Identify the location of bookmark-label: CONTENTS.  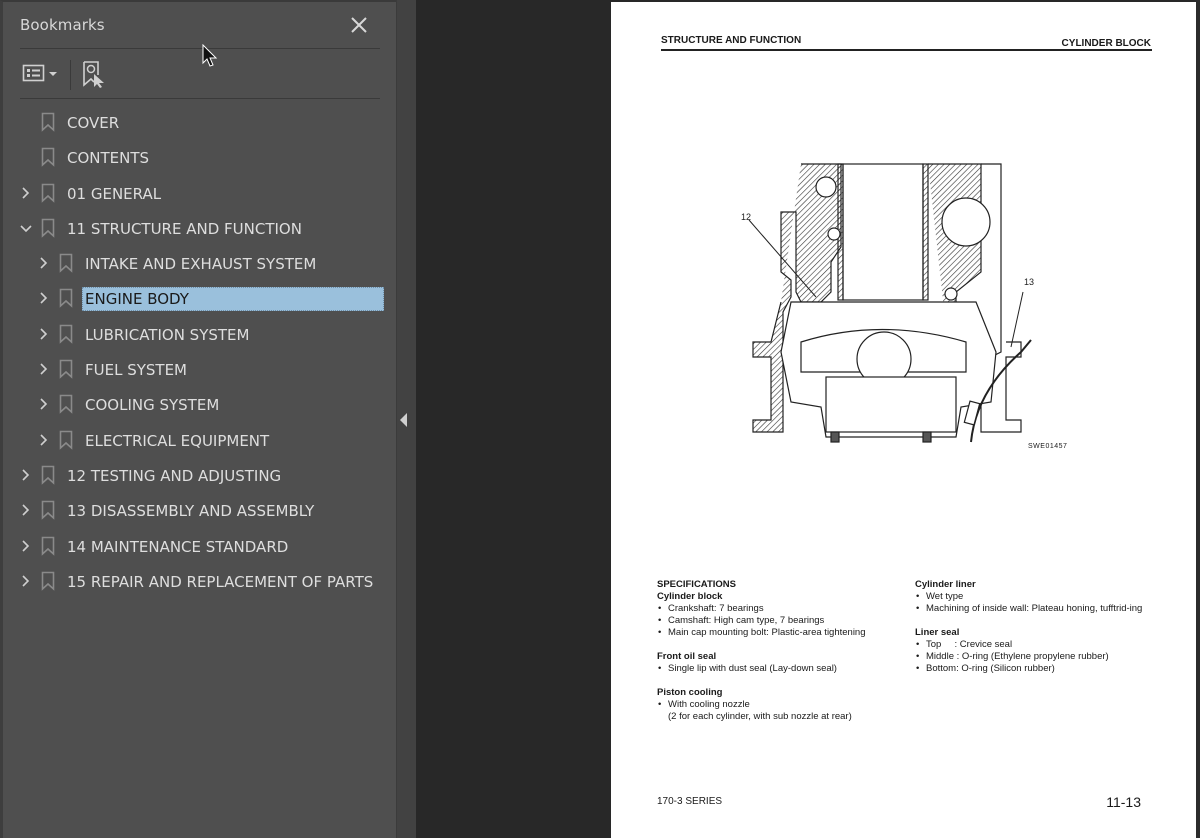
(108, 158).